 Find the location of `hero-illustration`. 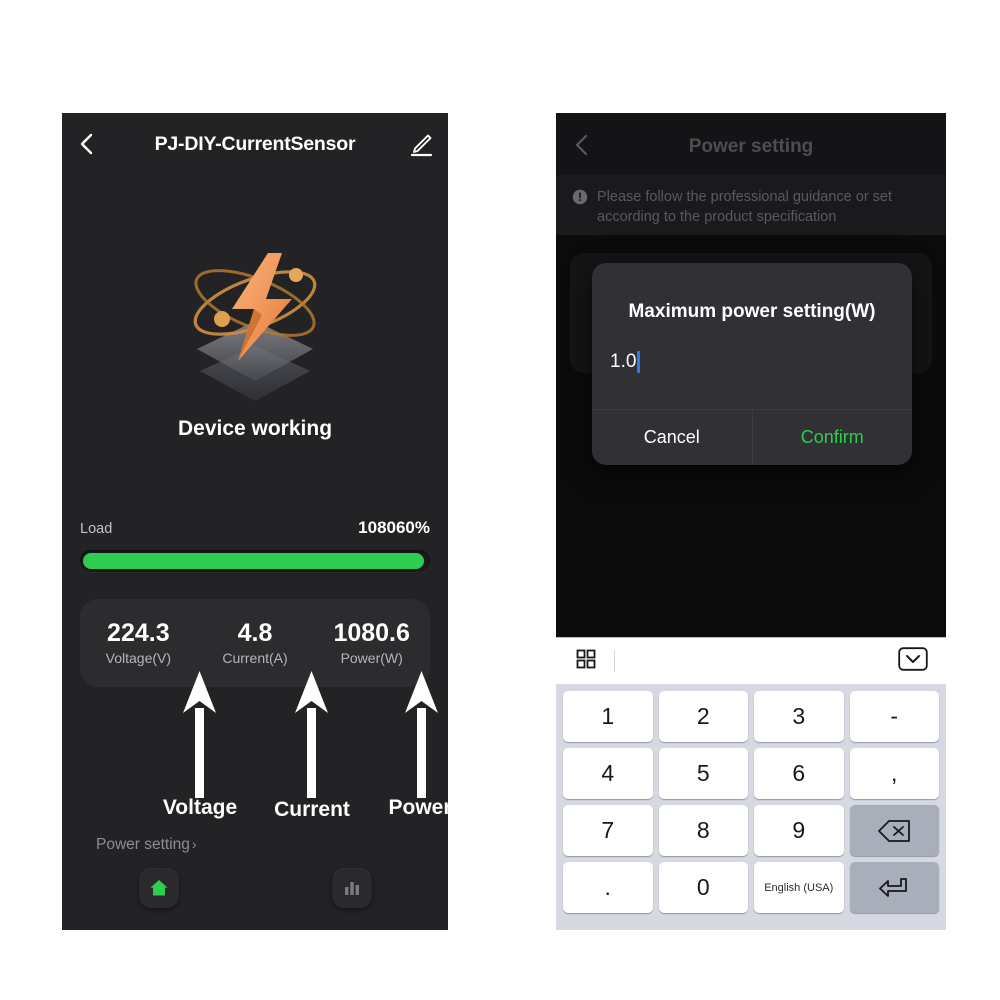

hero-illustration is located at coordinates (255, 336).